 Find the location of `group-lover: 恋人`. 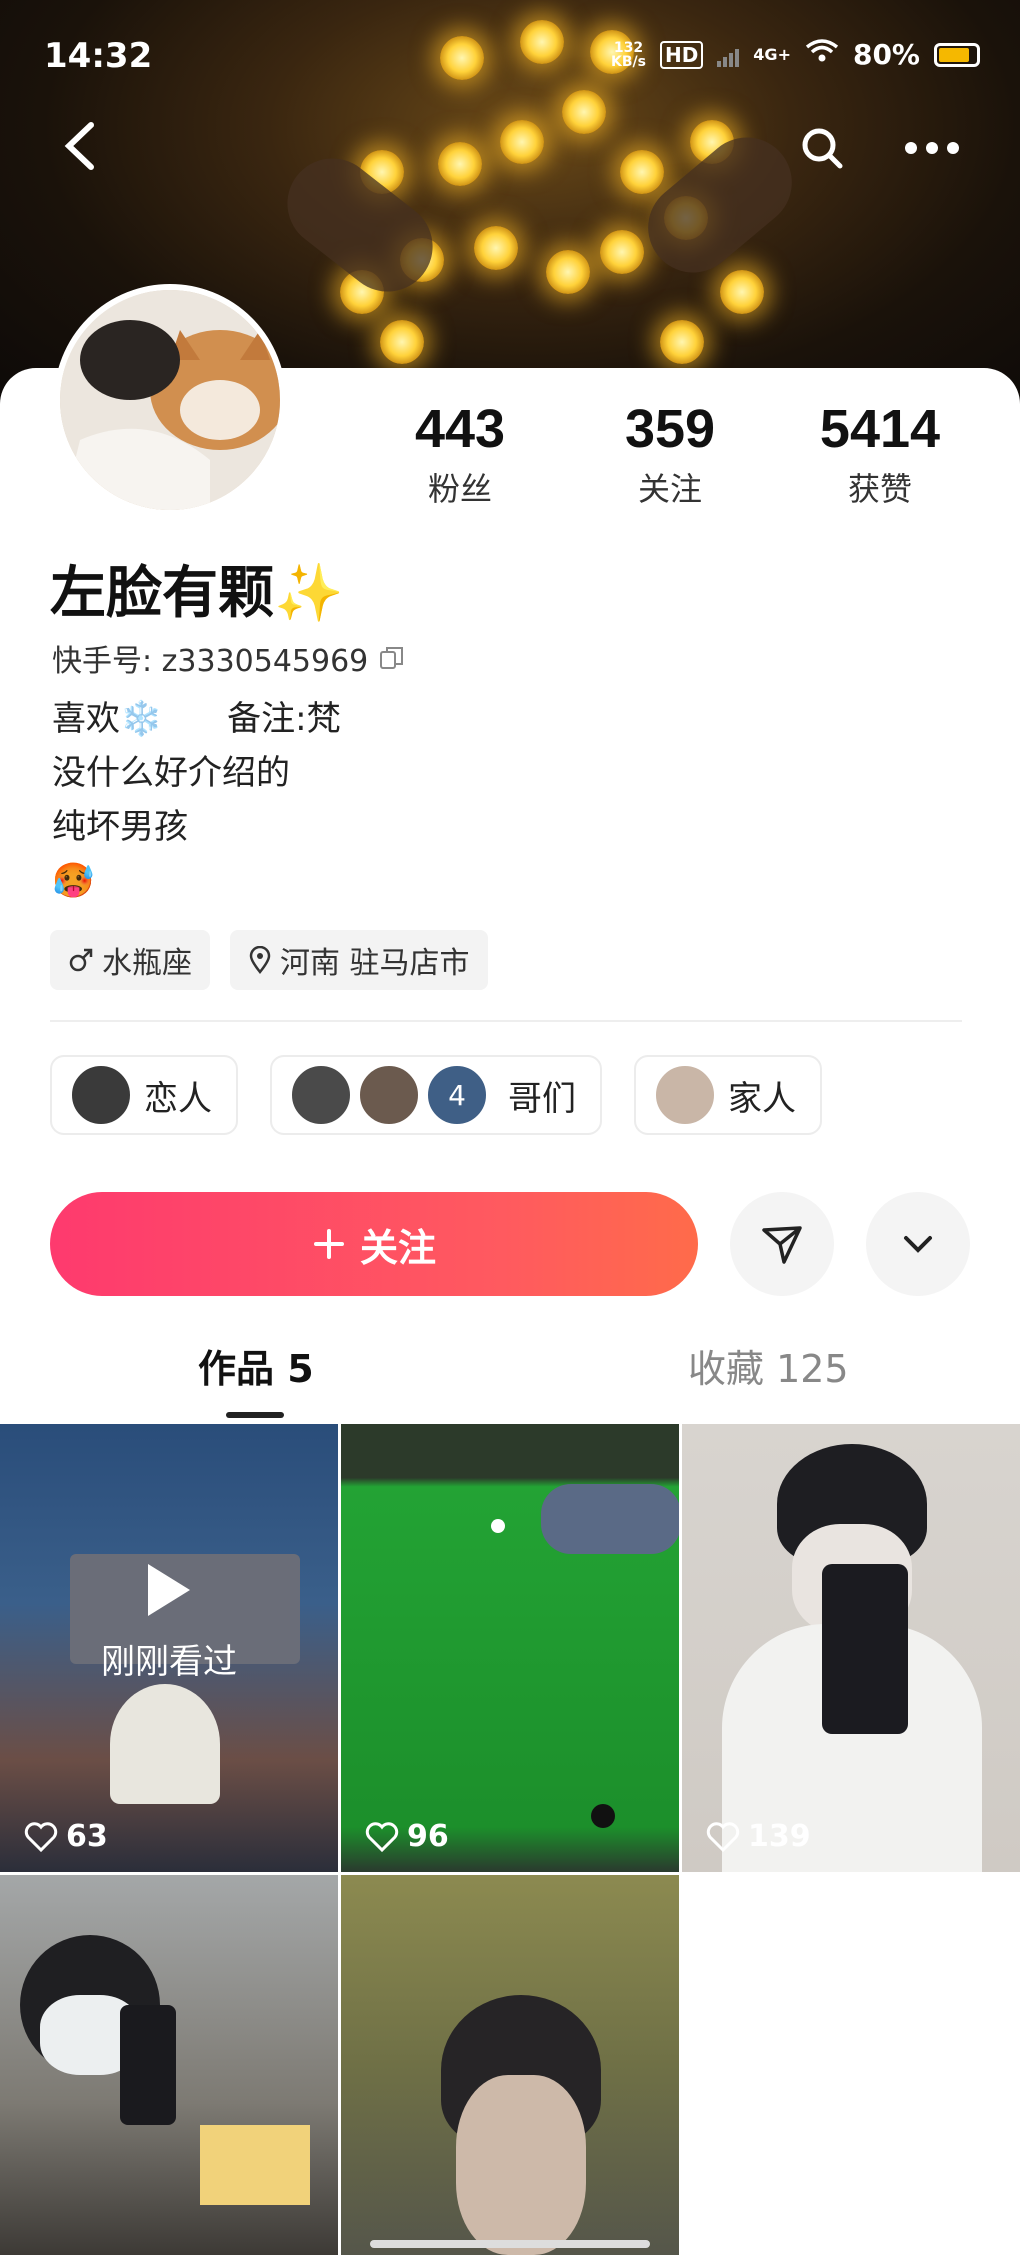

group-lover: 恋人 is located at coordinates (144, 1095).